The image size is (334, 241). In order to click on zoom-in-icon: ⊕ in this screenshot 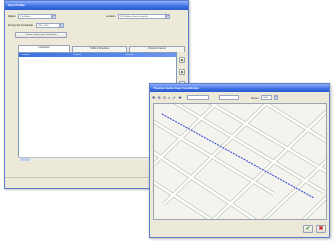, I will do `click(158, 97)`.